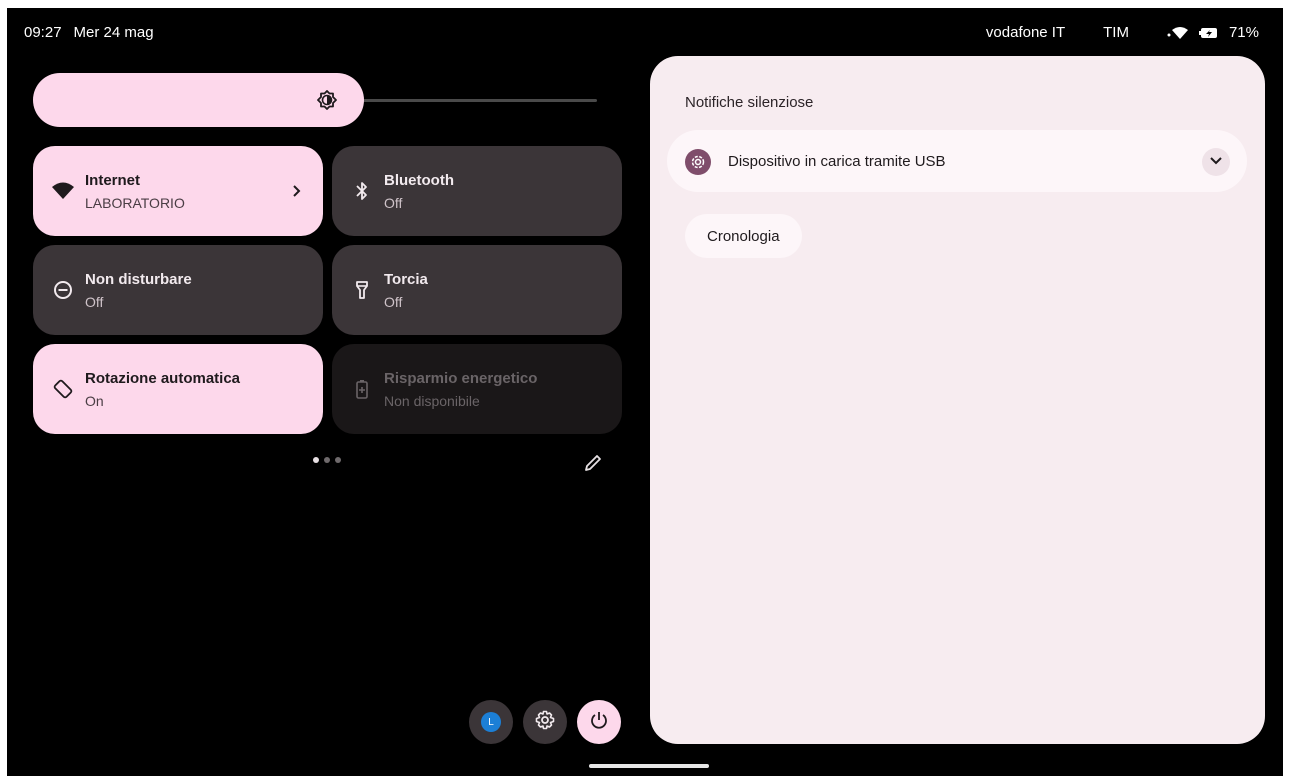  Describe the element at coordinates (94, 401) in the screenshot. I see `tile-auto-rotate-status: On` at that location.